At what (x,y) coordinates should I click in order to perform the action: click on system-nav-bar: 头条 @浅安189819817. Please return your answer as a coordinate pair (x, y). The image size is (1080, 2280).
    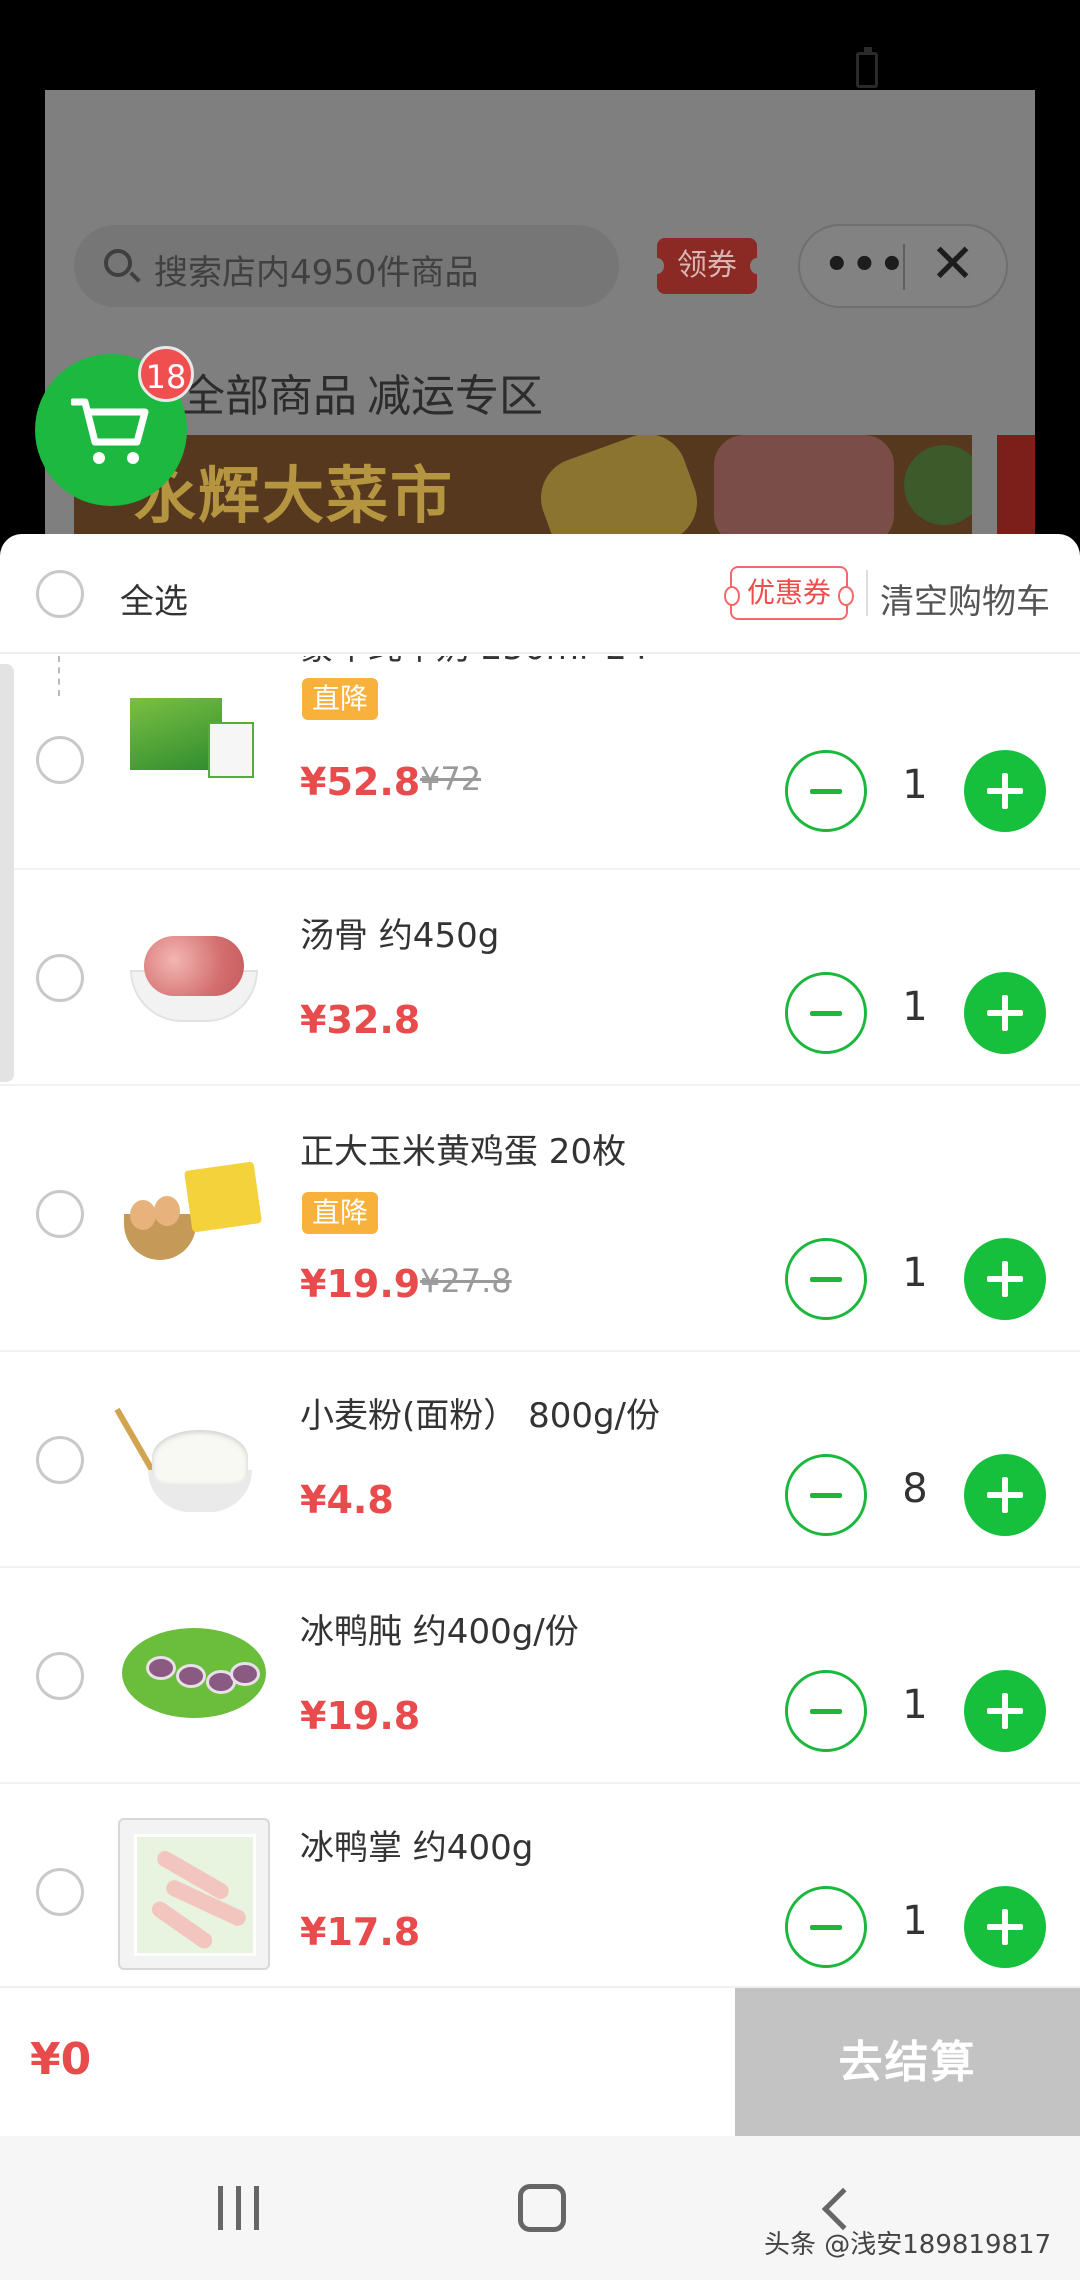
    Looking at the image, I should click on (540, 2208).